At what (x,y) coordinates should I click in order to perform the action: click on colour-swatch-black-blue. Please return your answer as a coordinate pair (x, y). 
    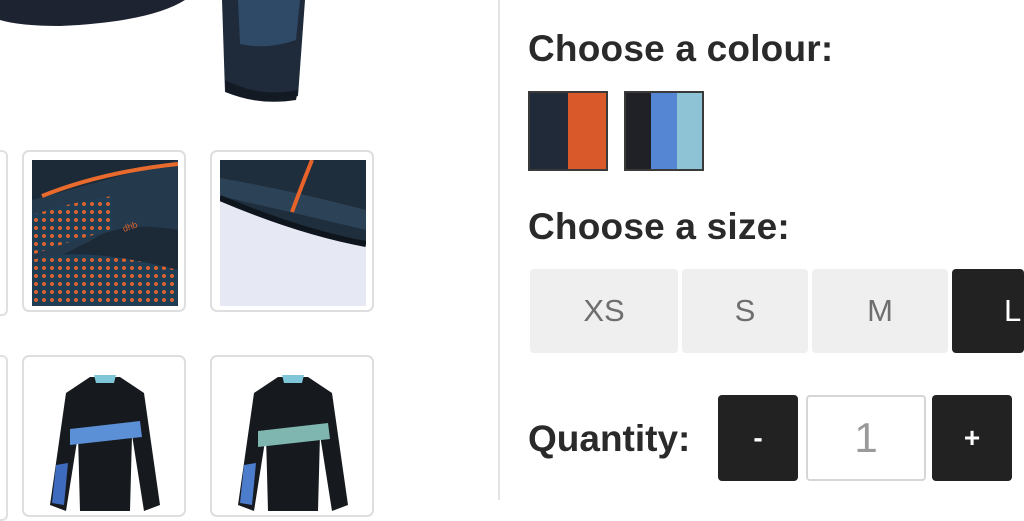
    Looking at the image, I should click on (664, 131).